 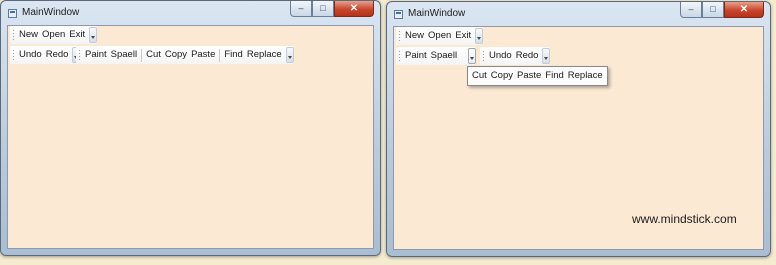 What do you see at coordinates (585, 76) in the screenshot?
I see `overflow-item-replace: Replace` at bounding box center [585, 76].